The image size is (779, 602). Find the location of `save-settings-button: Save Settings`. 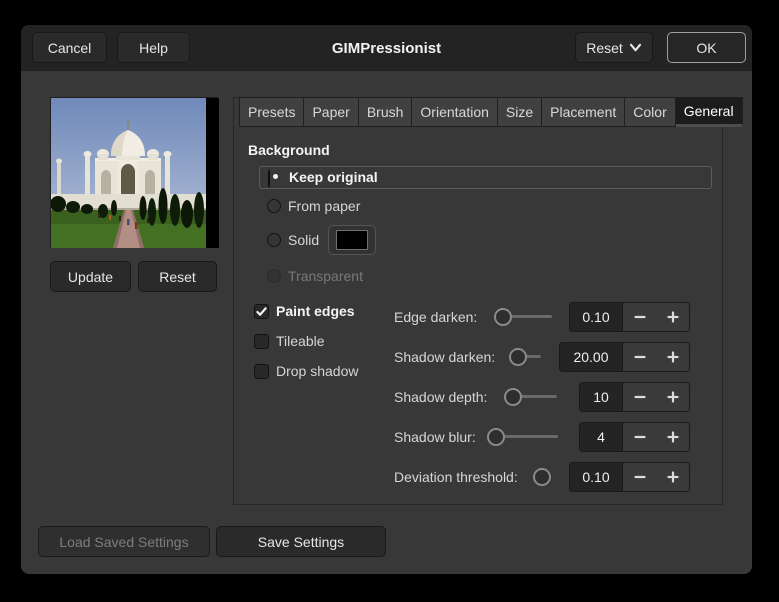

save-settings-button: Save Settings is located at coordinates (301, 541).